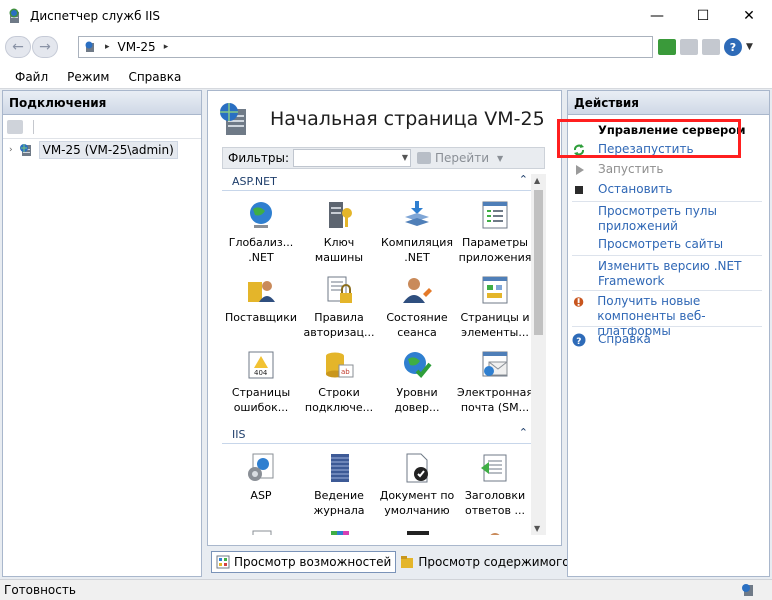 The width and height of the screenshot is (772, 600). I want to click on trust-levels-icon, so click(418, 365).